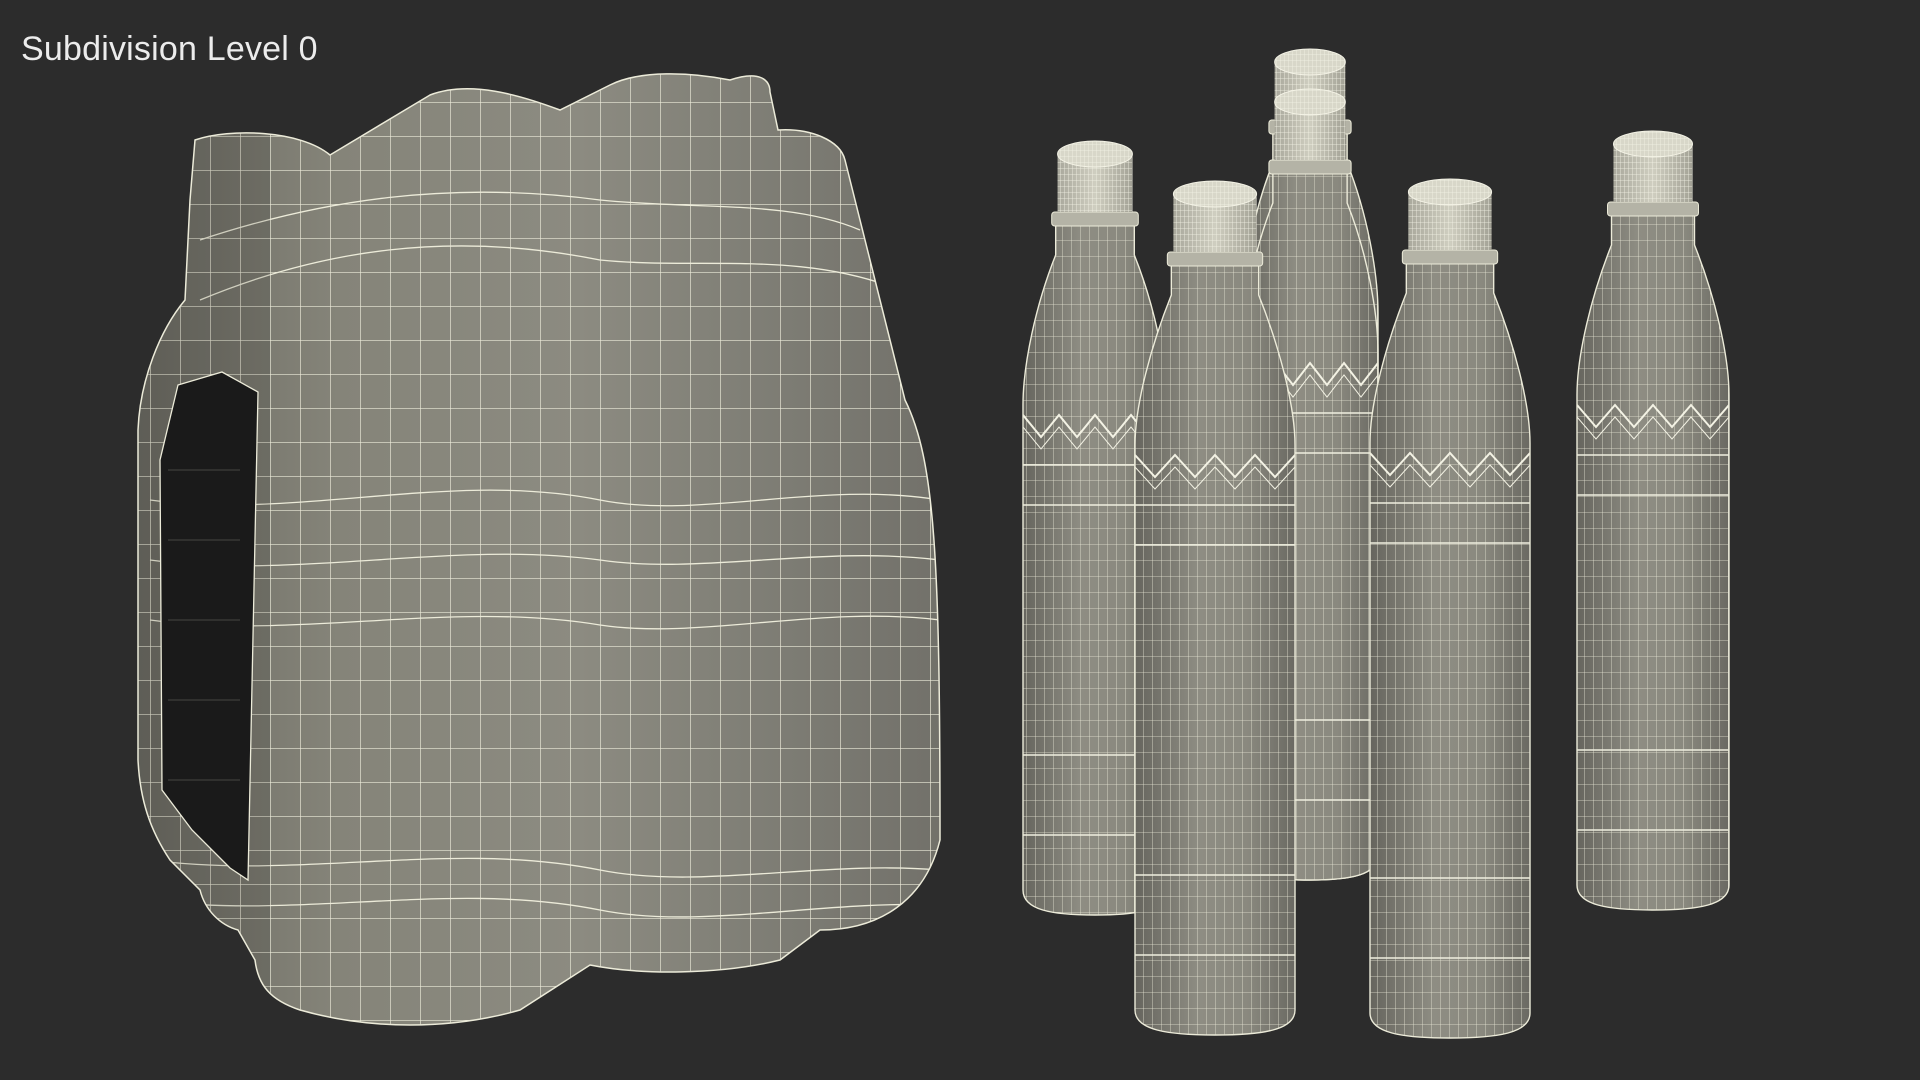 This screenshot has height=1080, width=1920. Describe the element at coordinates (209, 626) in the screenshot. I see `pack-handle-hole` at that location.